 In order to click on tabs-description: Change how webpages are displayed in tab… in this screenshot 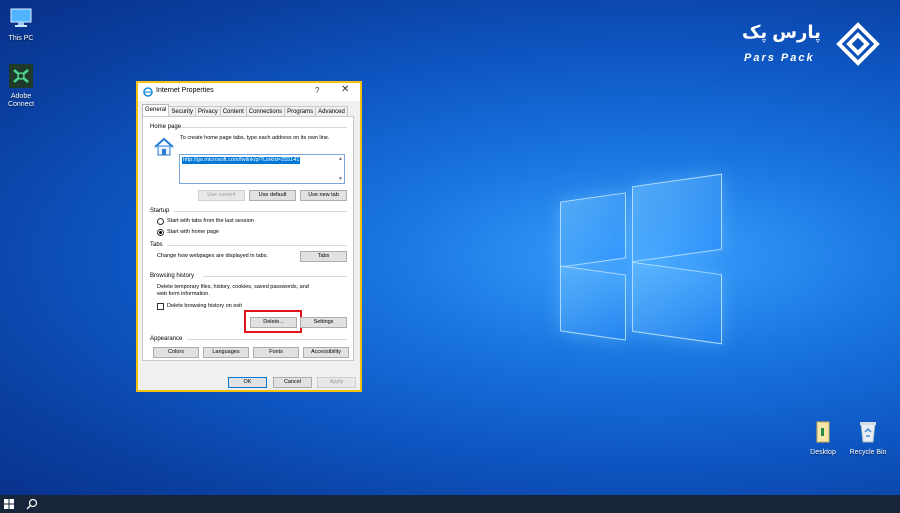, I will do `click(212, 256)`.